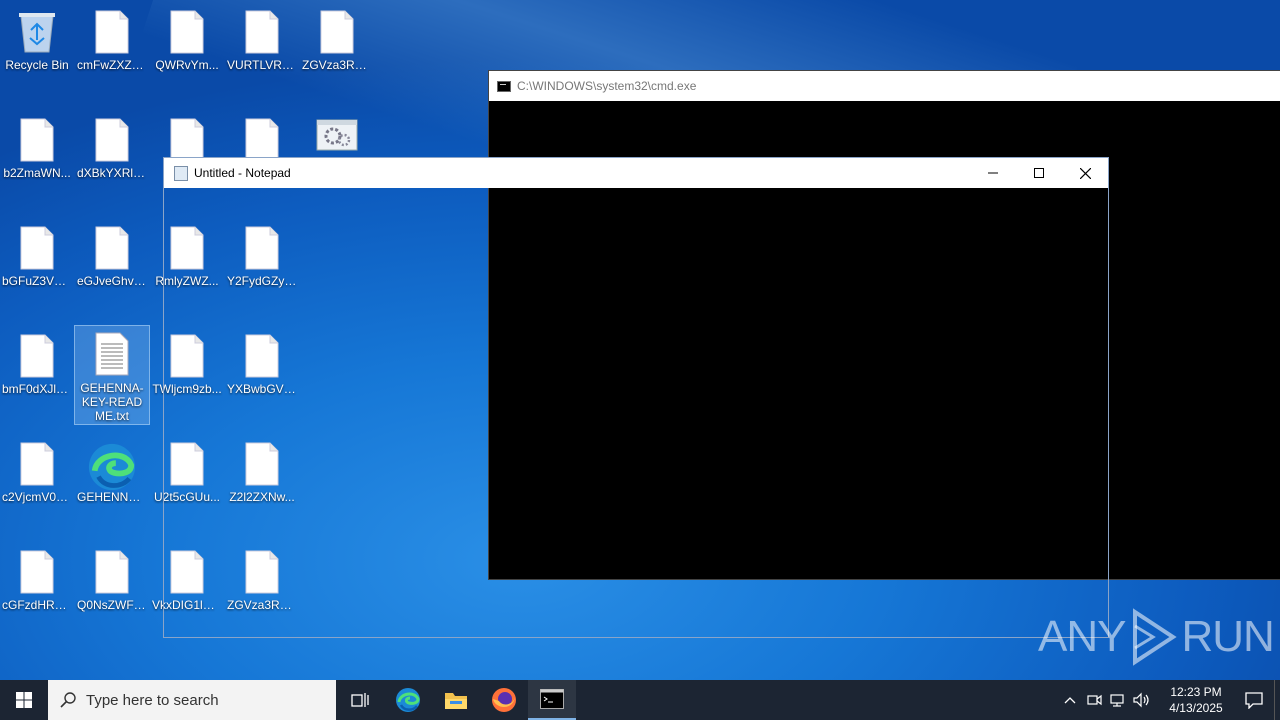  What do you see at coordinates (640, 700) in the screenshot?
I see `taskbar: 12:23 PM 4/13/2025` at bounding box center [640, 700].